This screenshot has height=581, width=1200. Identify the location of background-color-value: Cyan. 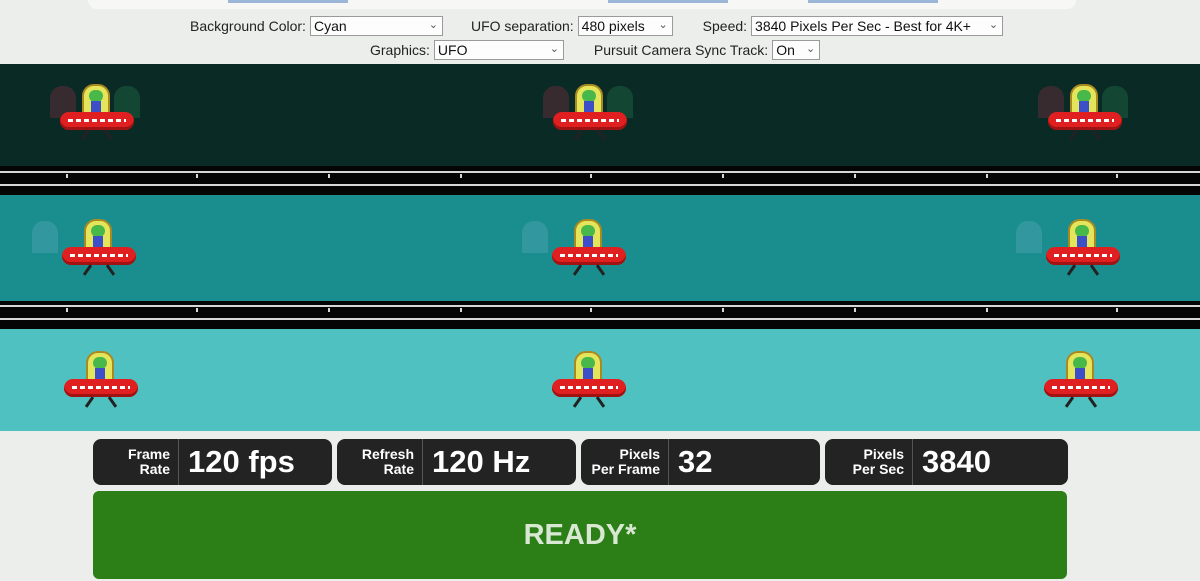
(330, 26).